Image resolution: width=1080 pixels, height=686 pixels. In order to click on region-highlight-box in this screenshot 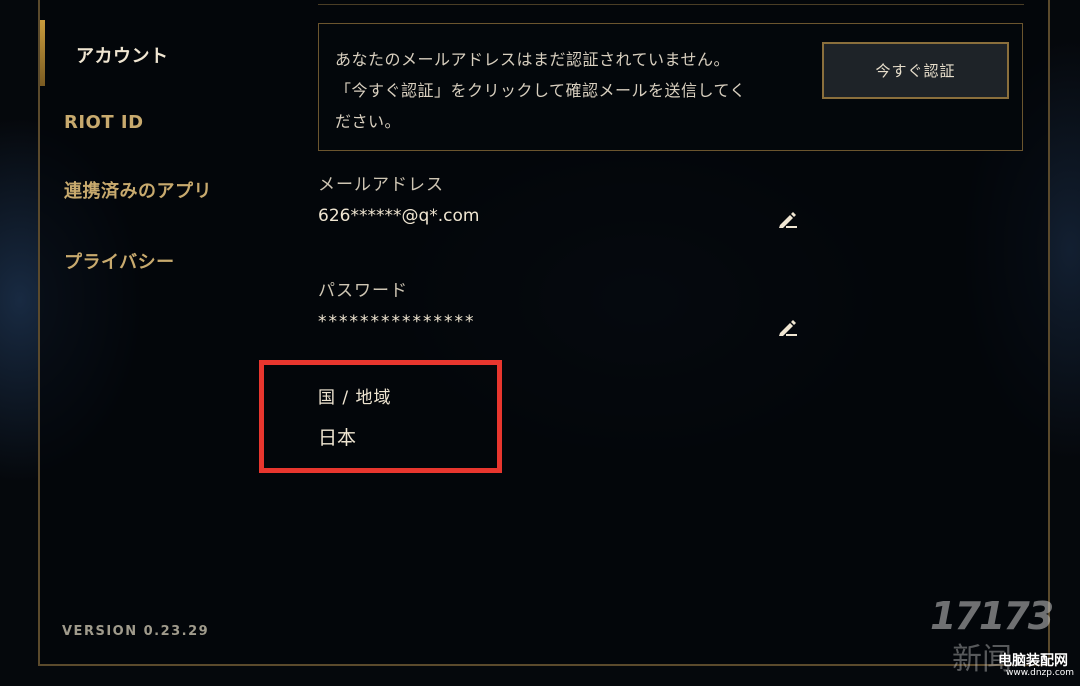, I will do `click(380, 416)`.